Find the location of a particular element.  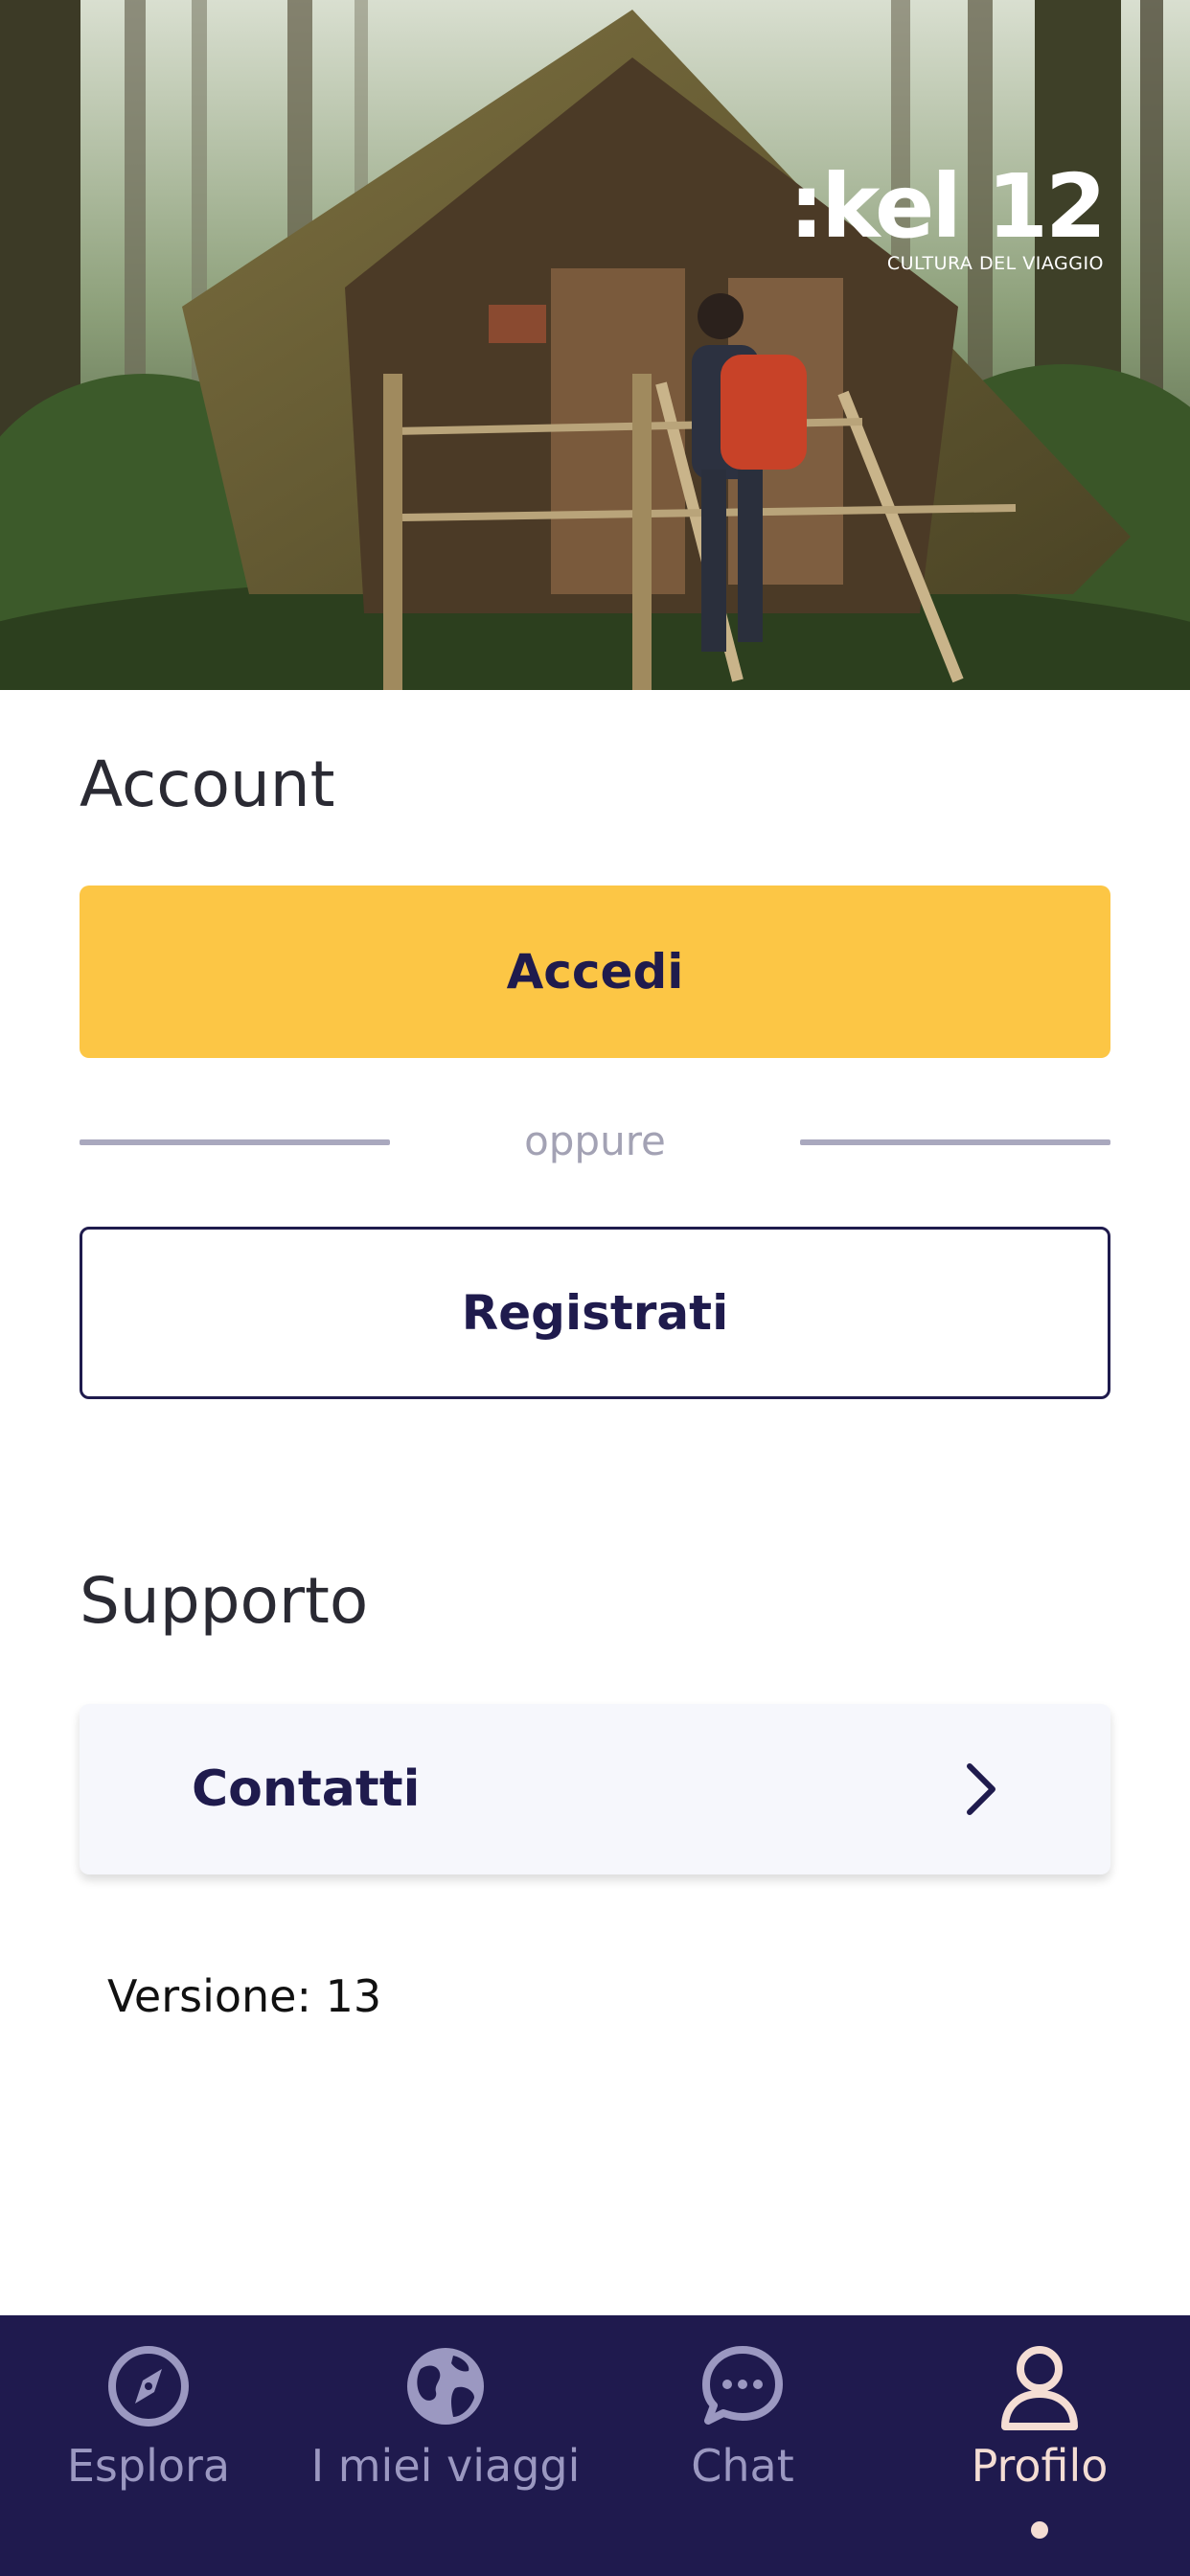

contacts-row: Contatti is located at coordinates (595, 1789).